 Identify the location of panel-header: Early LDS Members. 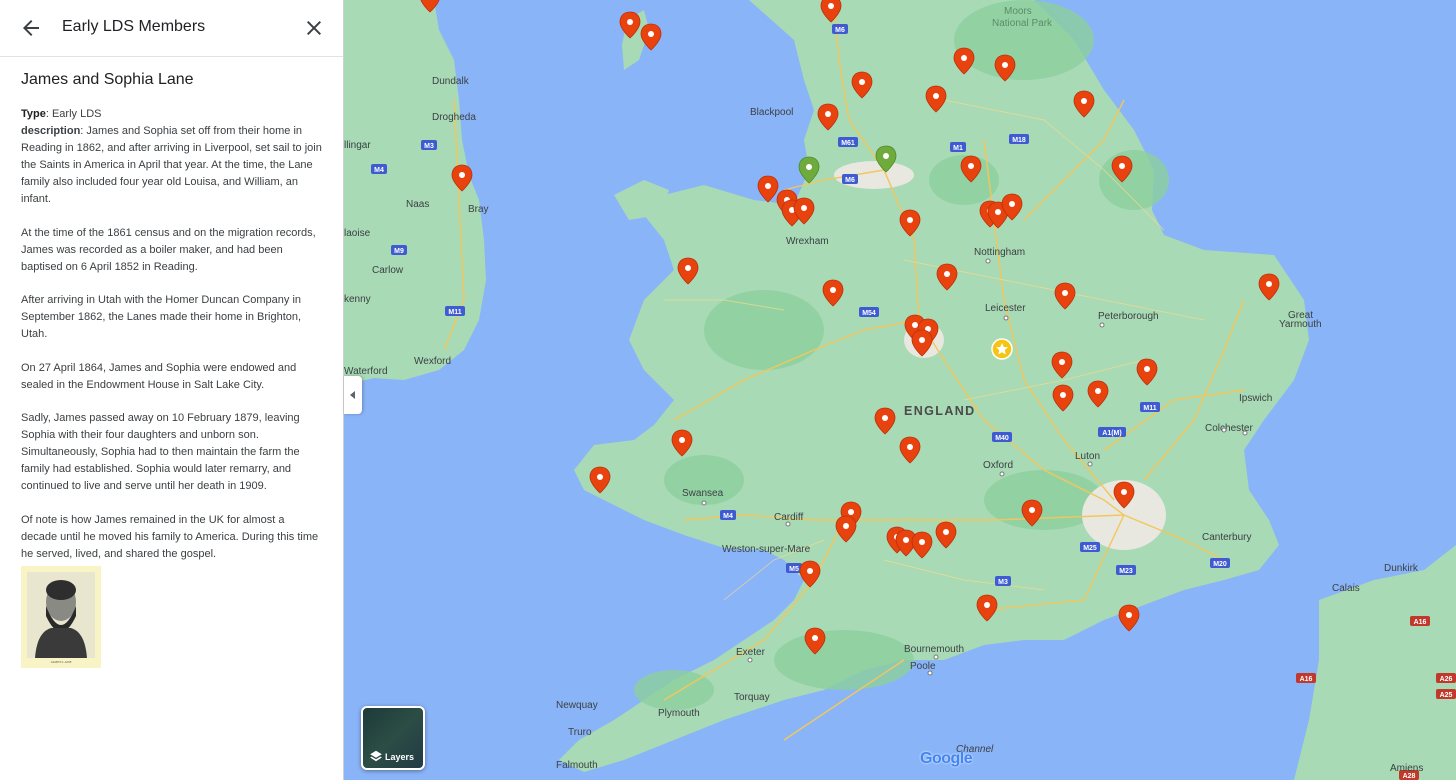
(171, 28).